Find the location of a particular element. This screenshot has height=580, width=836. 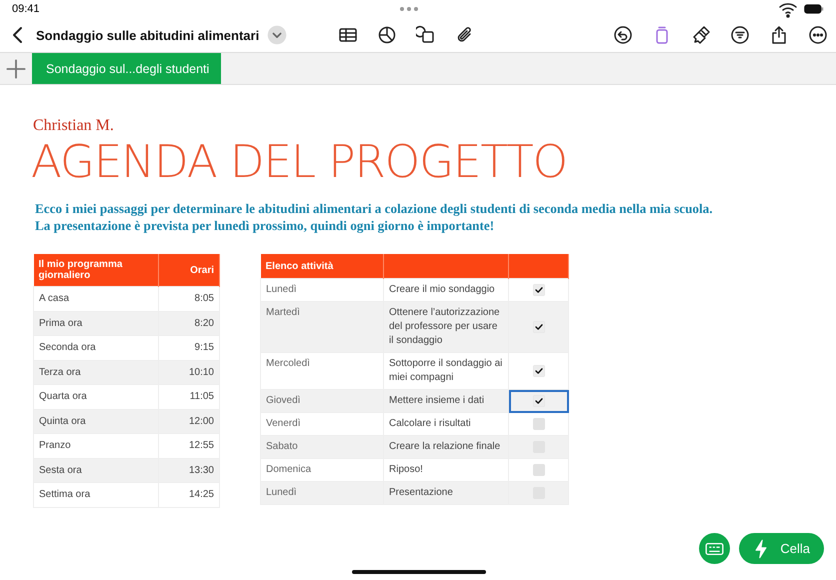

more-icon is located at coordinates (818, 35).